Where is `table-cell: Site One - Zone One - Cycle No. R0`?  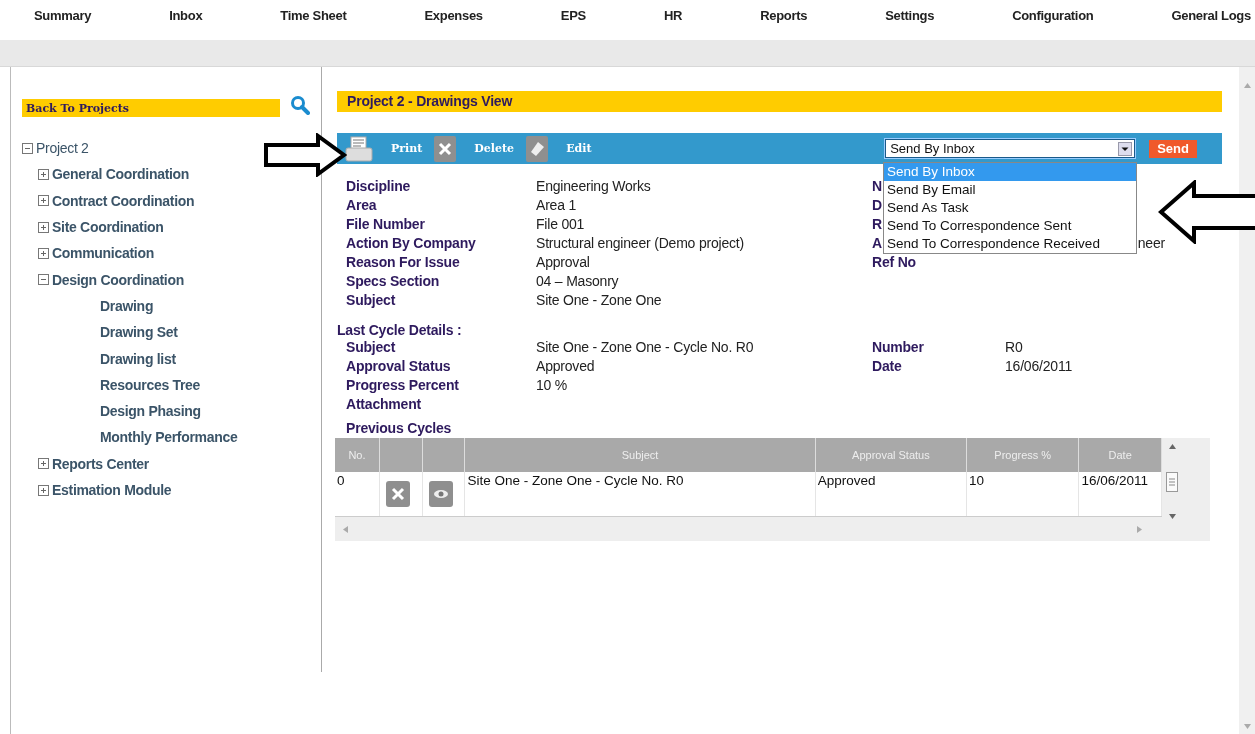 table-cell: Site One - Zone One - Cycle No. R0 is located at coordinates (640, 494).